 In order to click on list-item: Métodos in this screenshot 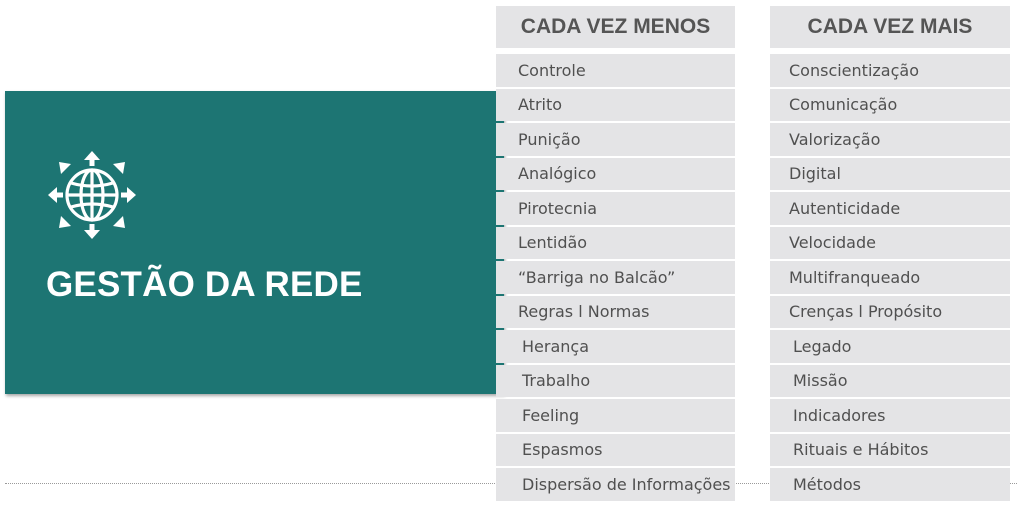, I will do `click(890, 484)`.